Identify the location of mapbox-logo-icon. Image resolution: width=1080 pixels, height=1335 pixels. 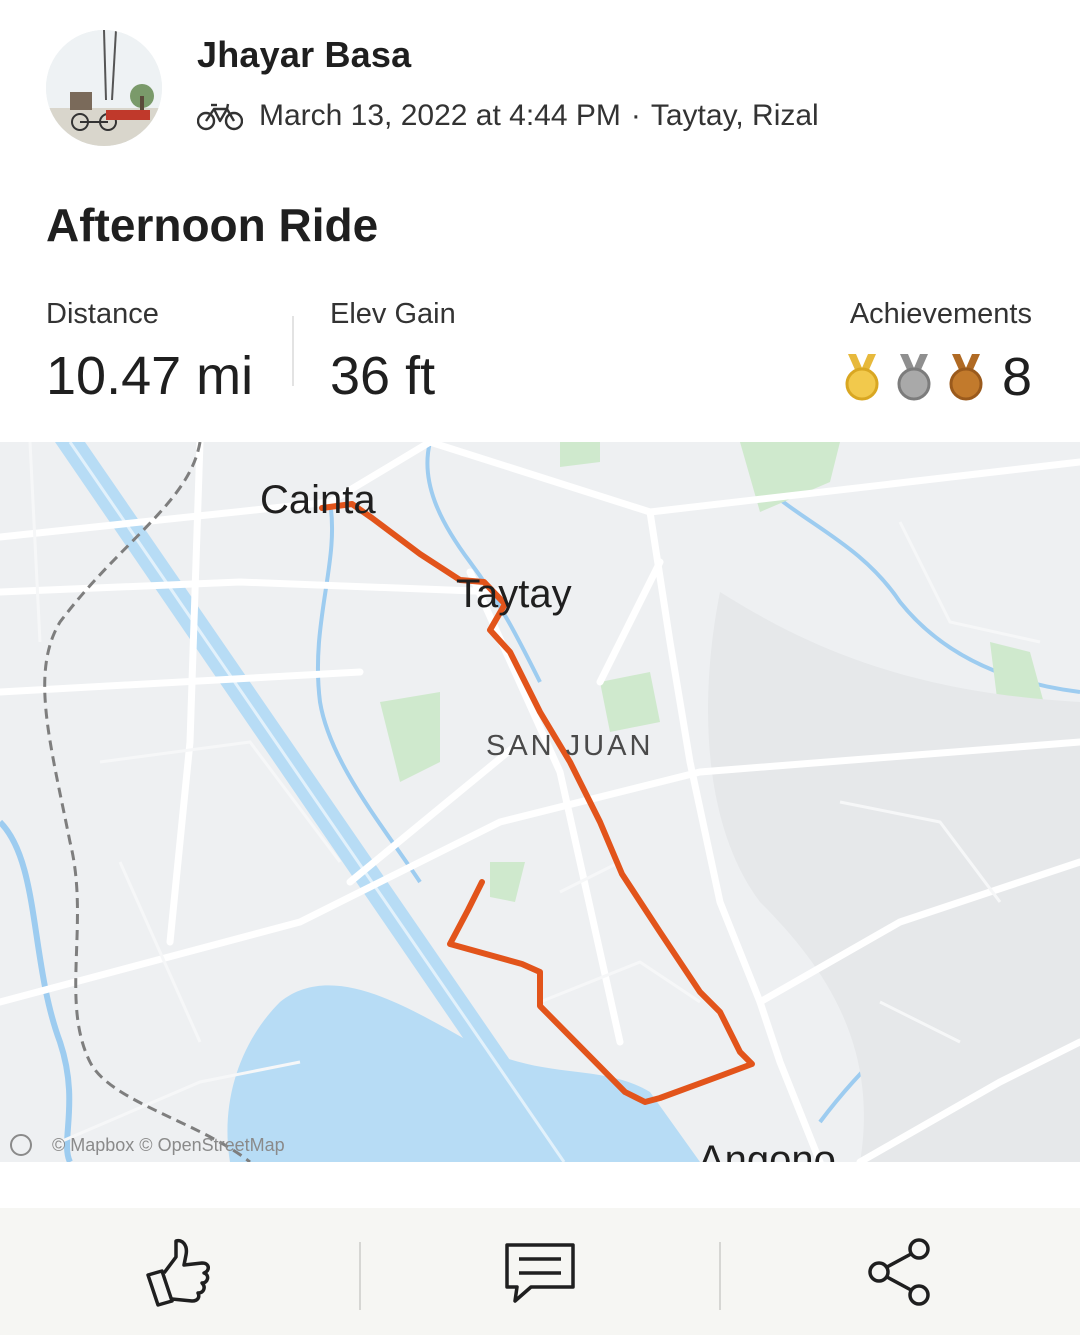
(21, 1145).